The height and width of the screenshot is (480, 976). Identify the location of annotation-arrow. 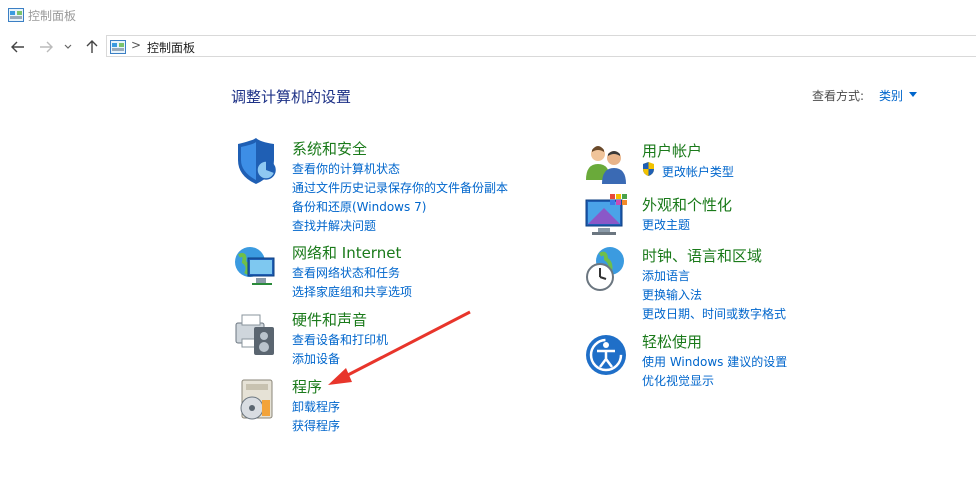
(399, 347).